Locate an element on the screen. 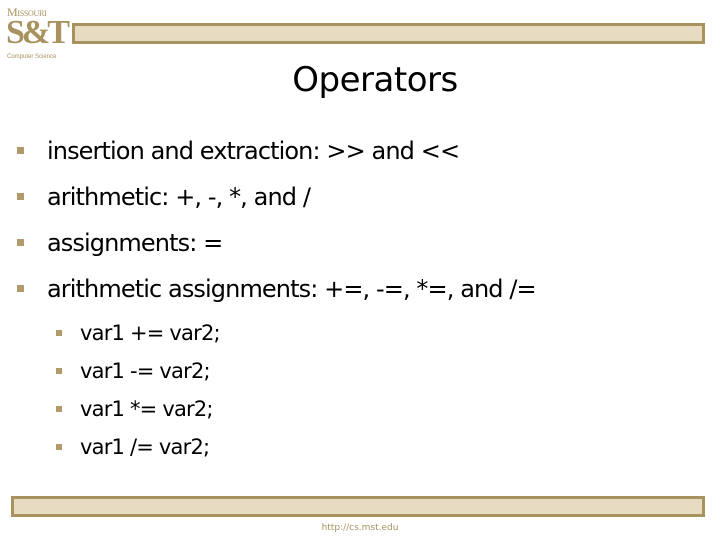 The image size is (720, 540). footer-url-link: http://cs.mst.edu is located at coordinates (360, 528).